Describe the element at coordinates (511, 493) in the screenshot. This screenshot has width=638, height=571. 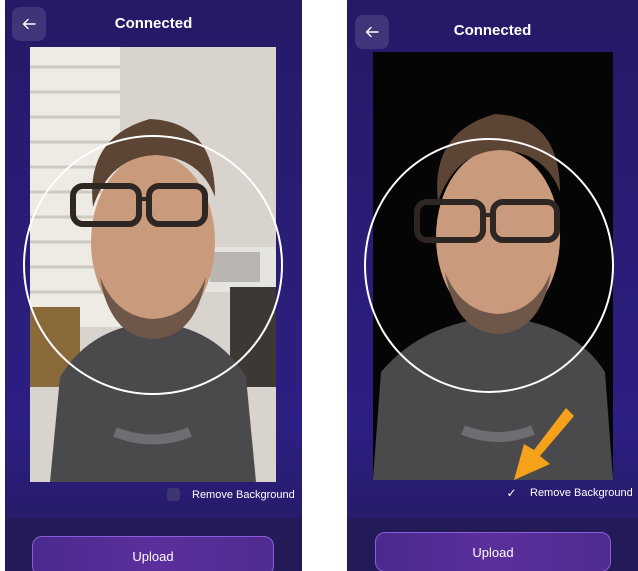
I see `remove-background-checkbox: ✓` at that location.